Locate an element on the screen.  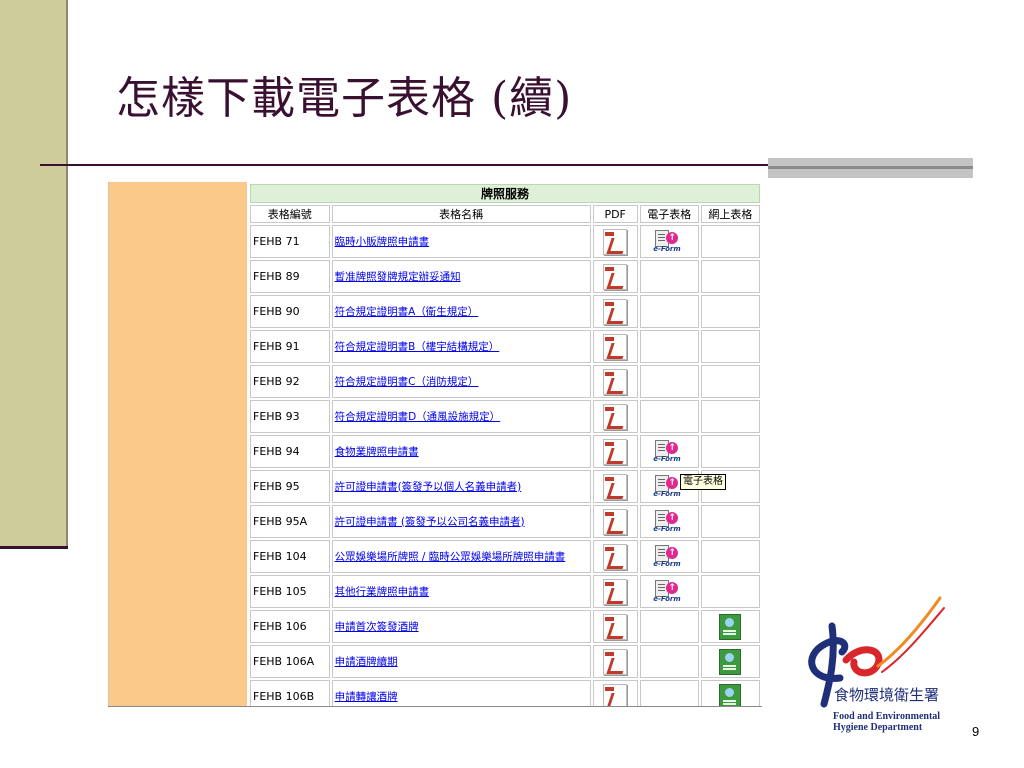
form-name-link: 符合規定證明書D（通風設施規定） is located at coordinates (418, 417).